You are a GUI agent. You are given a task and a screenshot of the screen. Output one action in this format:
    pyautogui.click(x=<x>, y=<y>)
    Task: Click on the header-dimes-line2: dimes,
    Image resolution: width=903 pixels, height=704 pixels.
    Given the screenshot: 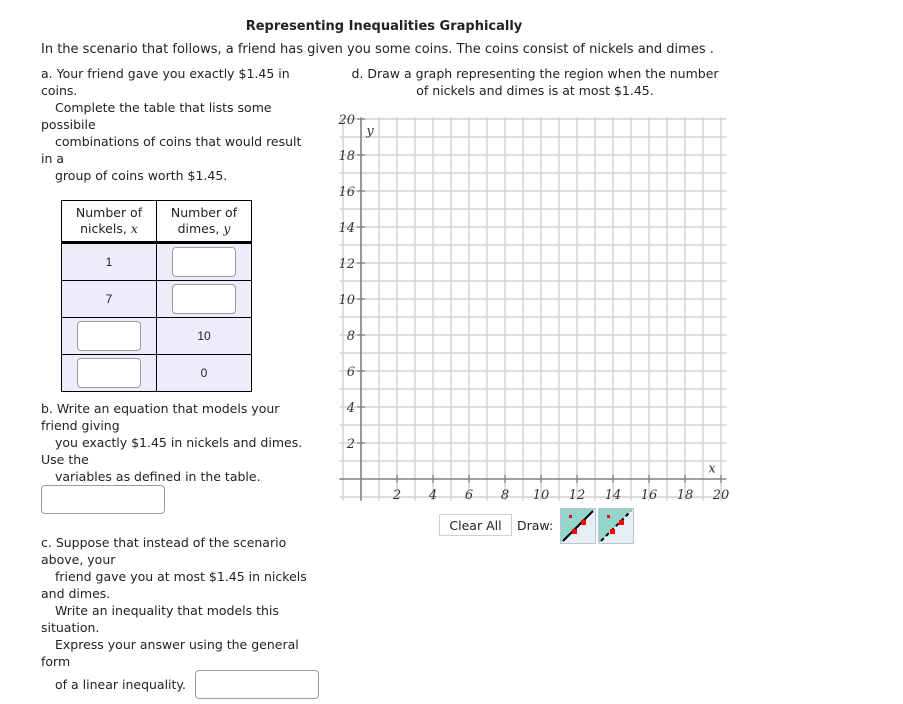 What is the action you would take?
    pyautogui.click(x=198, y=228)
    